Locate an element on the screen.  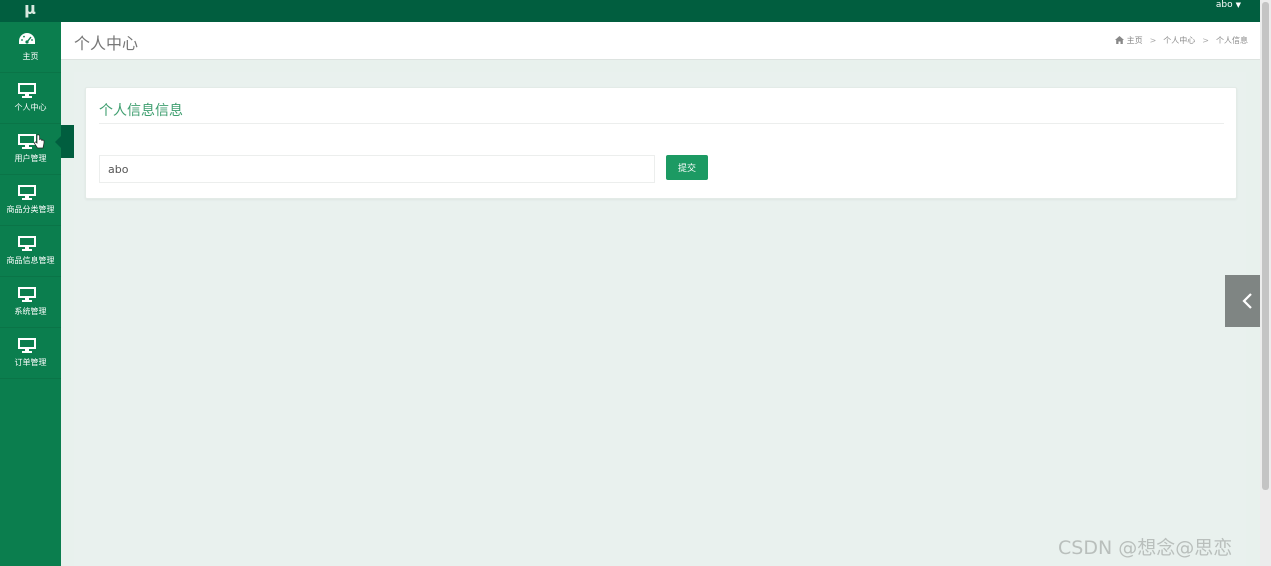
sidebar-item-order-management: 订单管理 is located at coordinates (30, 353).